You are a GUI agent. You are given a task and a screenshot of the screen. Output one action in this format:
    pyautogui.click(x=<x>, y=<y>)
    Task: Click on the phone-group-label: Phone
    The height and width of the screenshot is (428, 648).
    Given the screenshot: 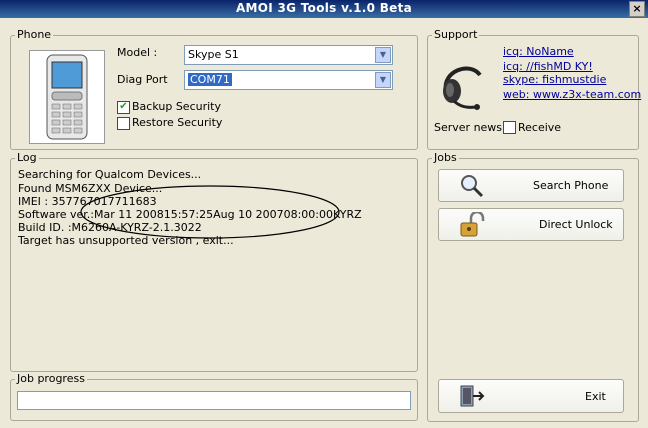 What is the action you would take?
    pyautogui.click(x=34, y=34)
    